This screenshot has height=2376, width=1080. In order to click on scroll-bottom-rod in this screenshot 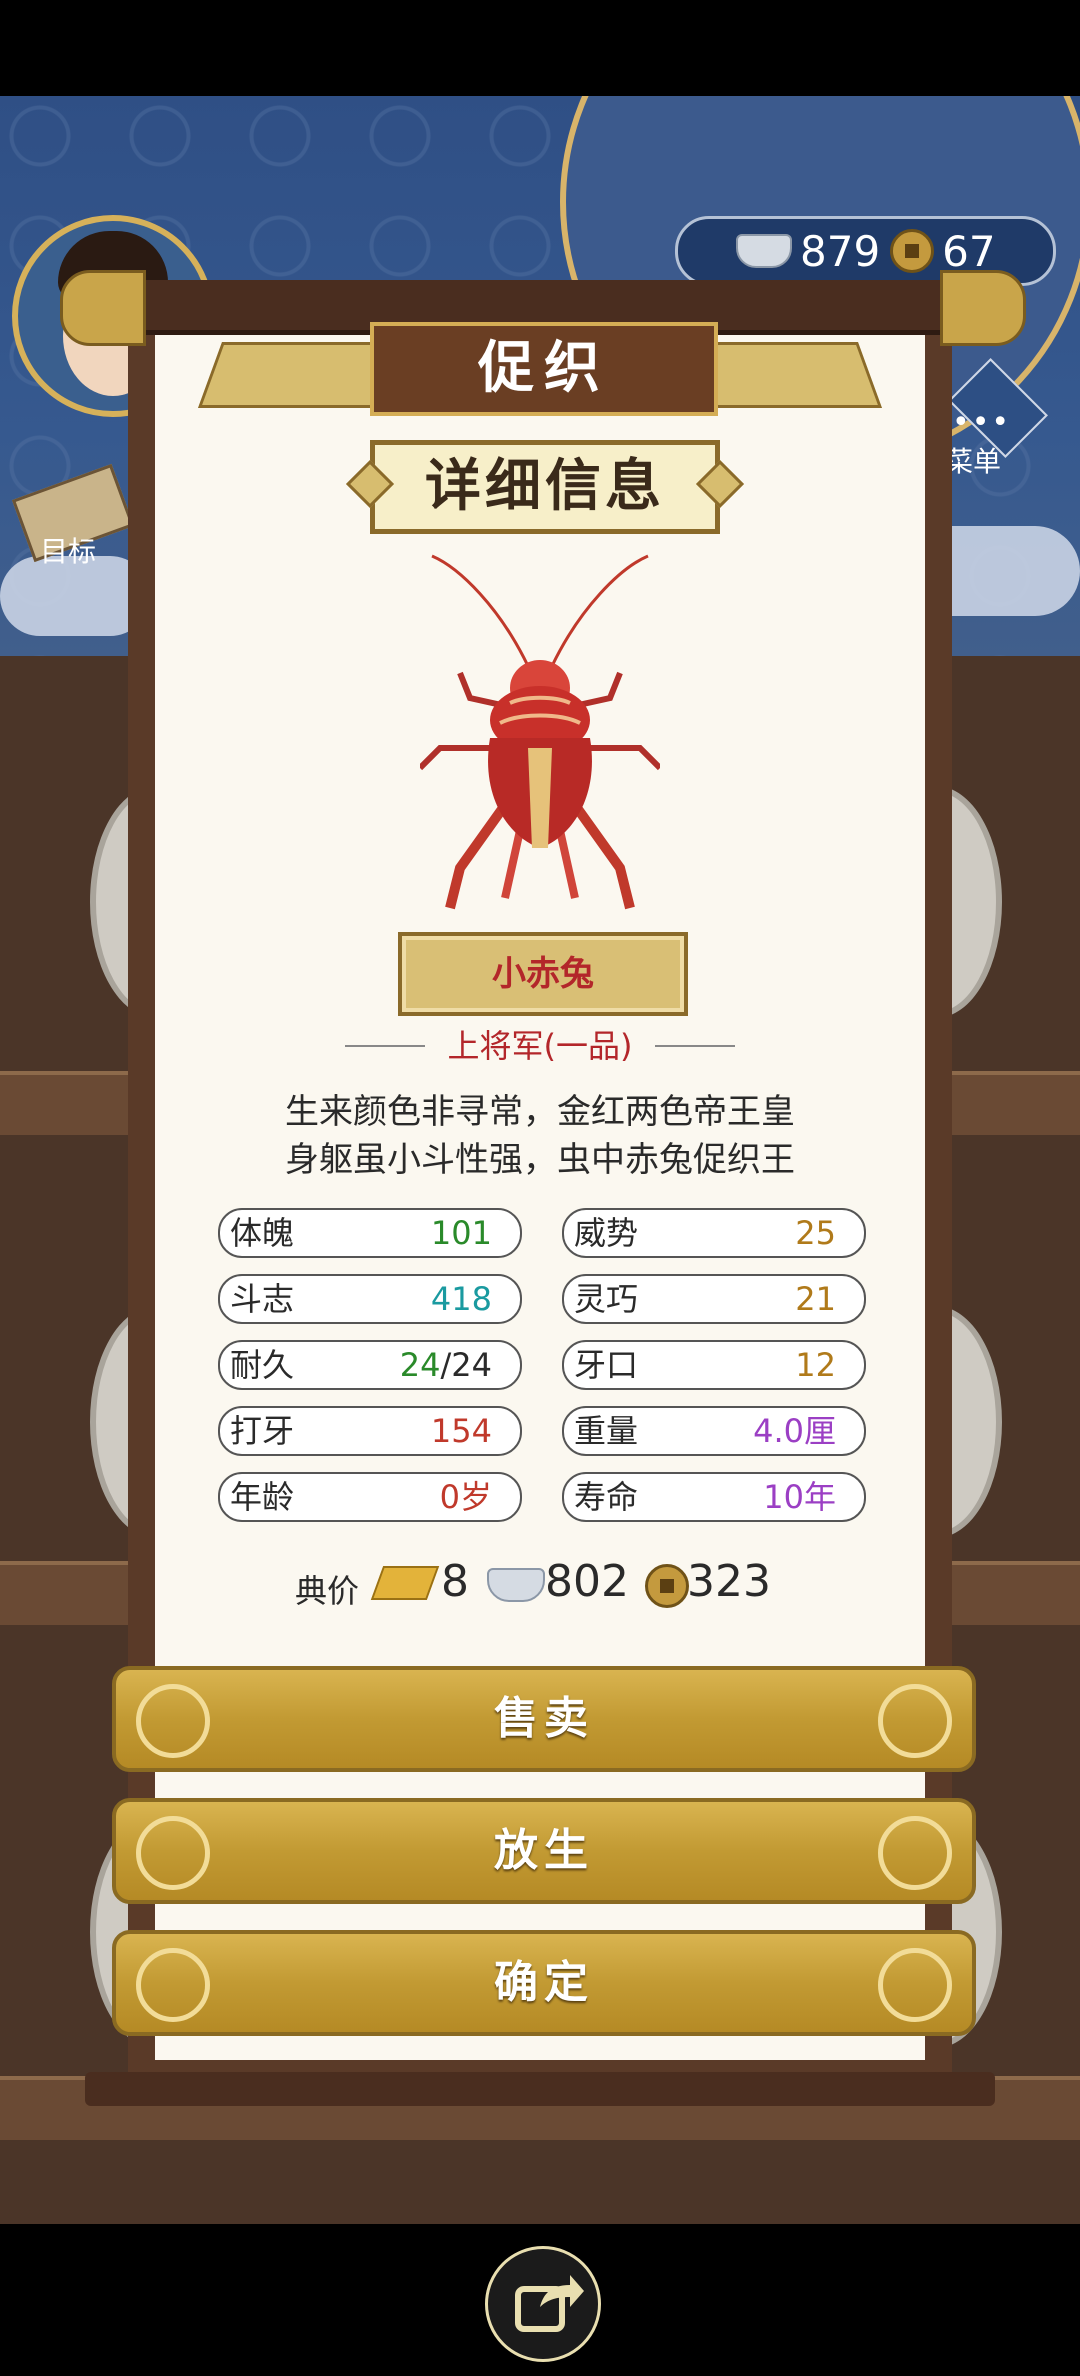, I will do `click(540, 2089)`.